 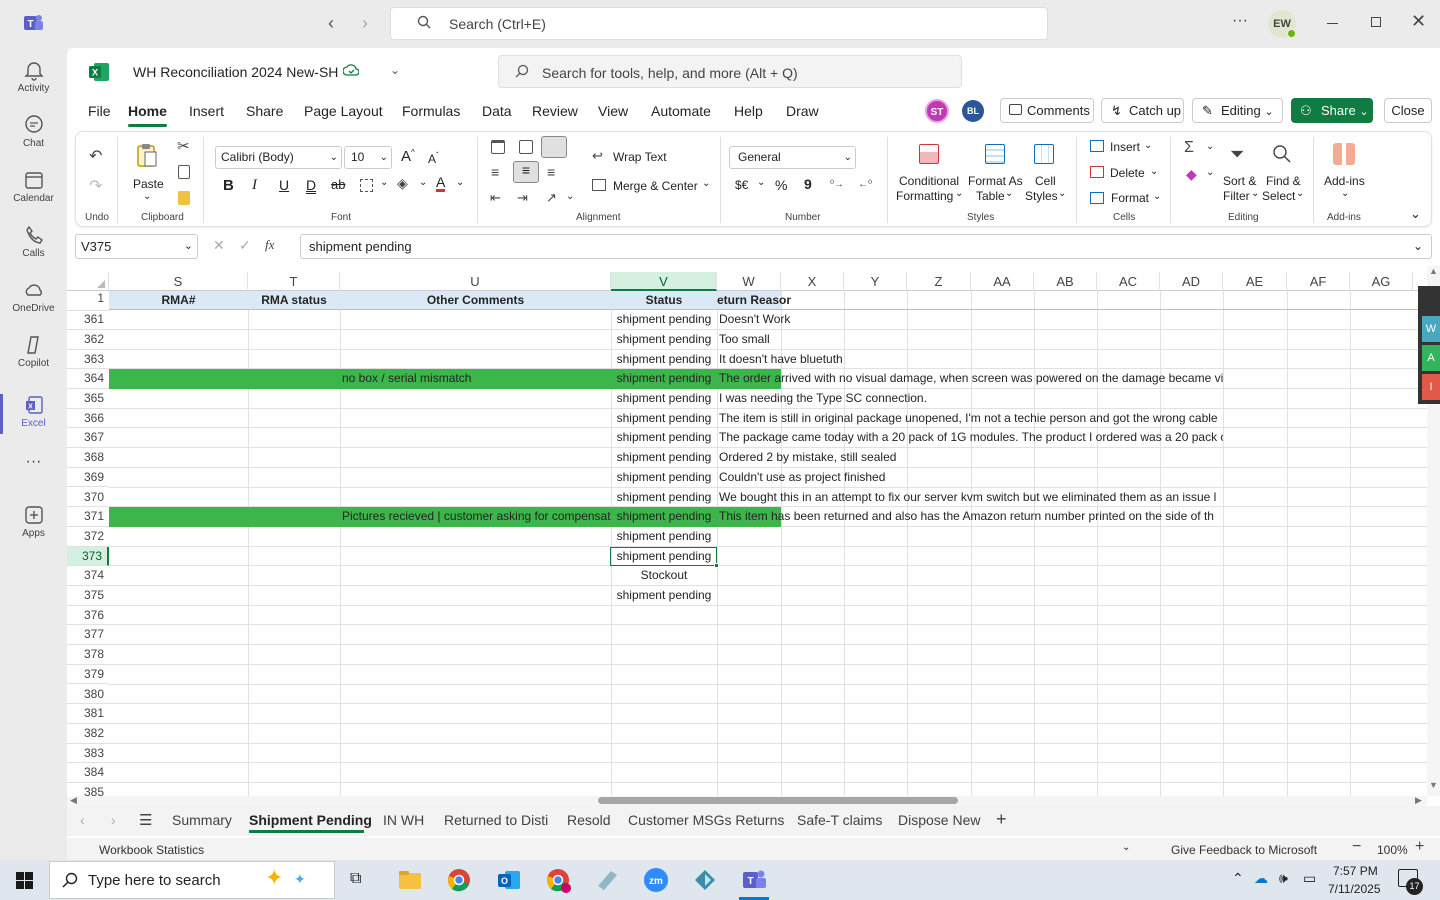 What do you see at coordinates (866, 246) in the screenshot?
I see `formula-input: shipment pending ⌄` at bounding box center [866, 246].